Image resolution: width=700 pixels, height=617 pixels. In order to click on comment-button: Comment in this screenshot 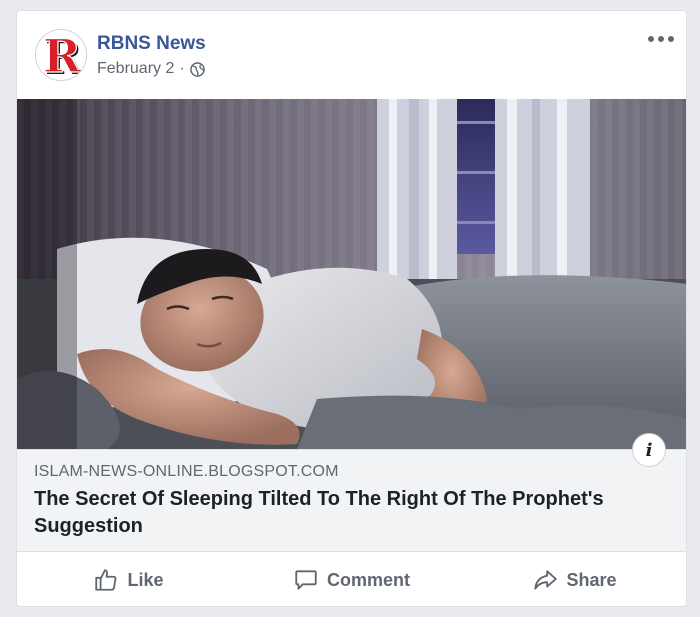, I will do `click(351, 579)`.